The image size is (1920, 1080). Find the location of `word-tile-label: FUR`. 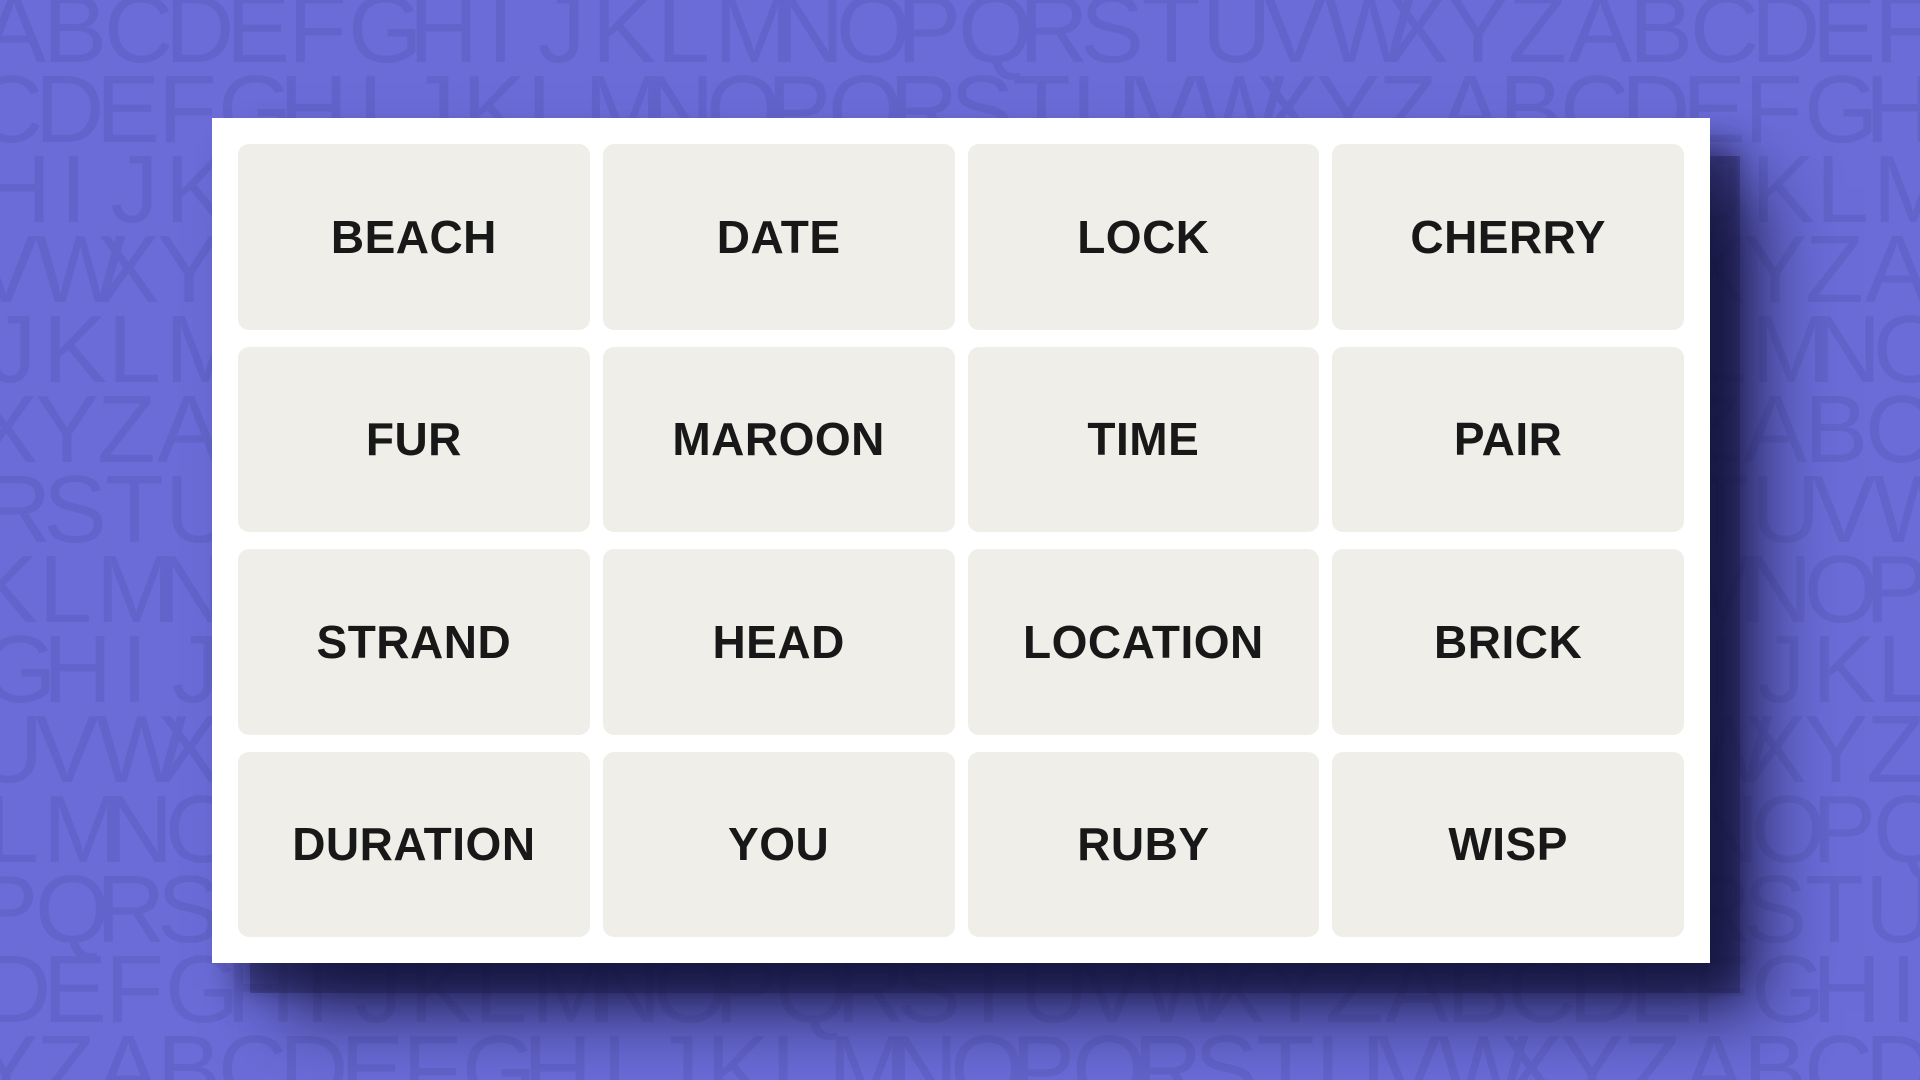

word-tile-label: FUR is located at coordinates (413, 439).